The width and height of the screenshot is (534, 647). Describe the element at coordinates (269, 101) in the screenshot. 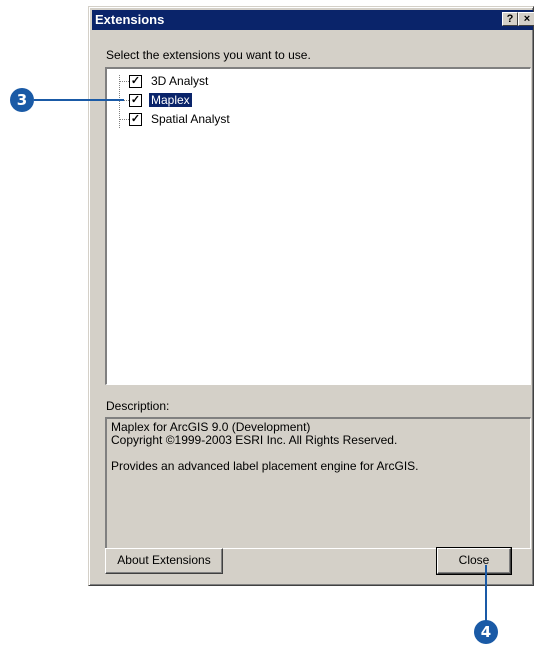

I see `extension-item-maplex: ✓ Maplex` at that location.